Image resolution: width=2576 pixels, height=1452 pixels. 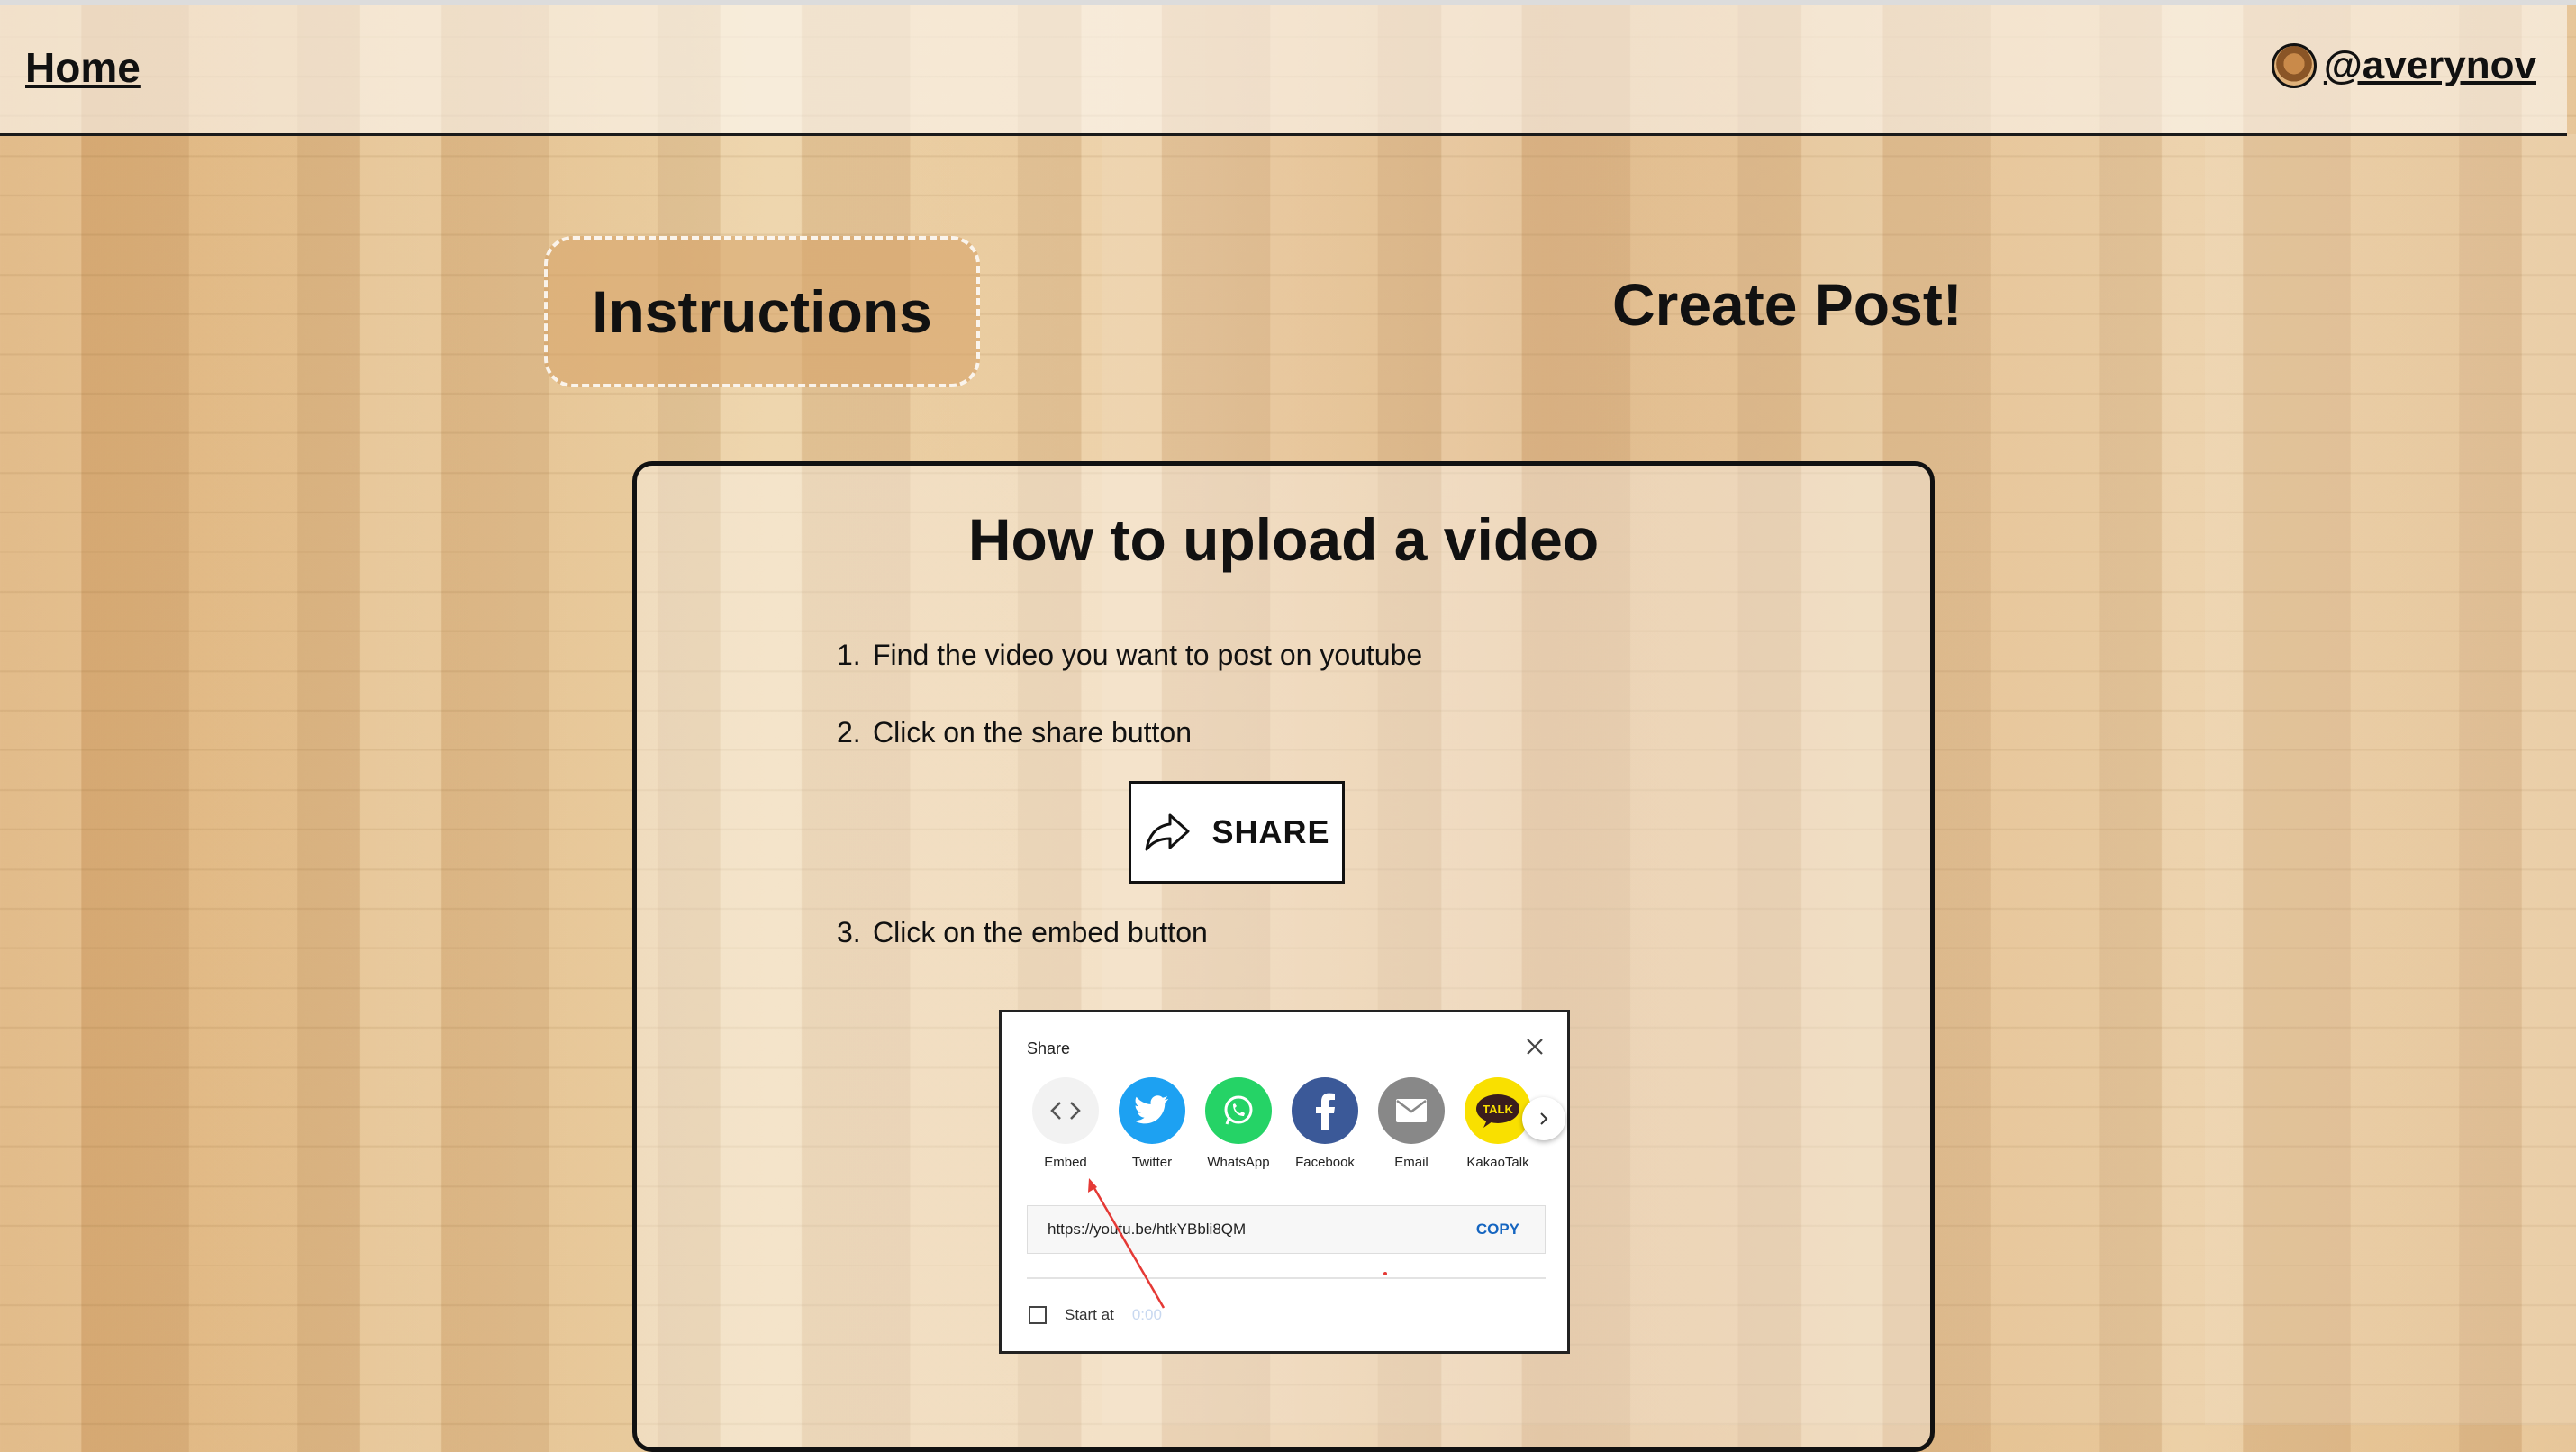 I want to click on kakao-badge-text: TALK, so click(x=1498, y=1109).